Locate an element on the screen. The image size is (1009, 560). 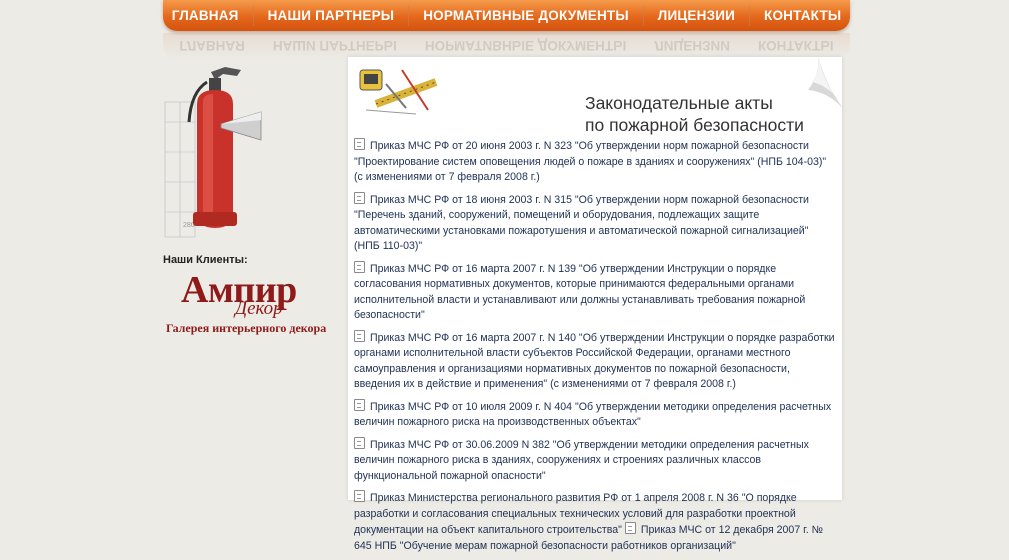
tools-illustration is located at coordinates (398, 92).